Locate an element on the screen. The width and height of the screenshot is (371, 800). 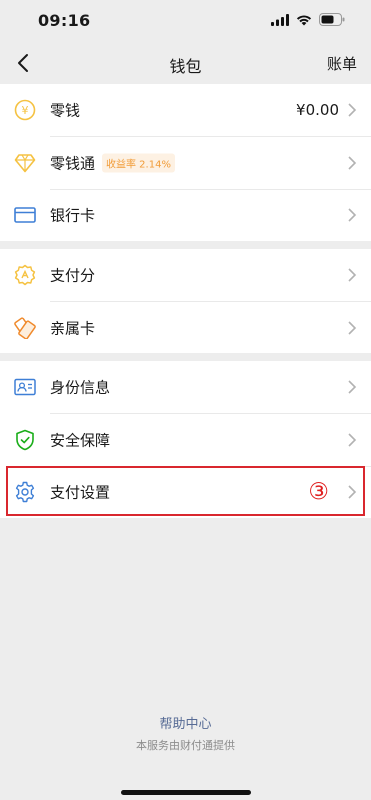
status-time: 09:16 is located at coordinates (64, 20).